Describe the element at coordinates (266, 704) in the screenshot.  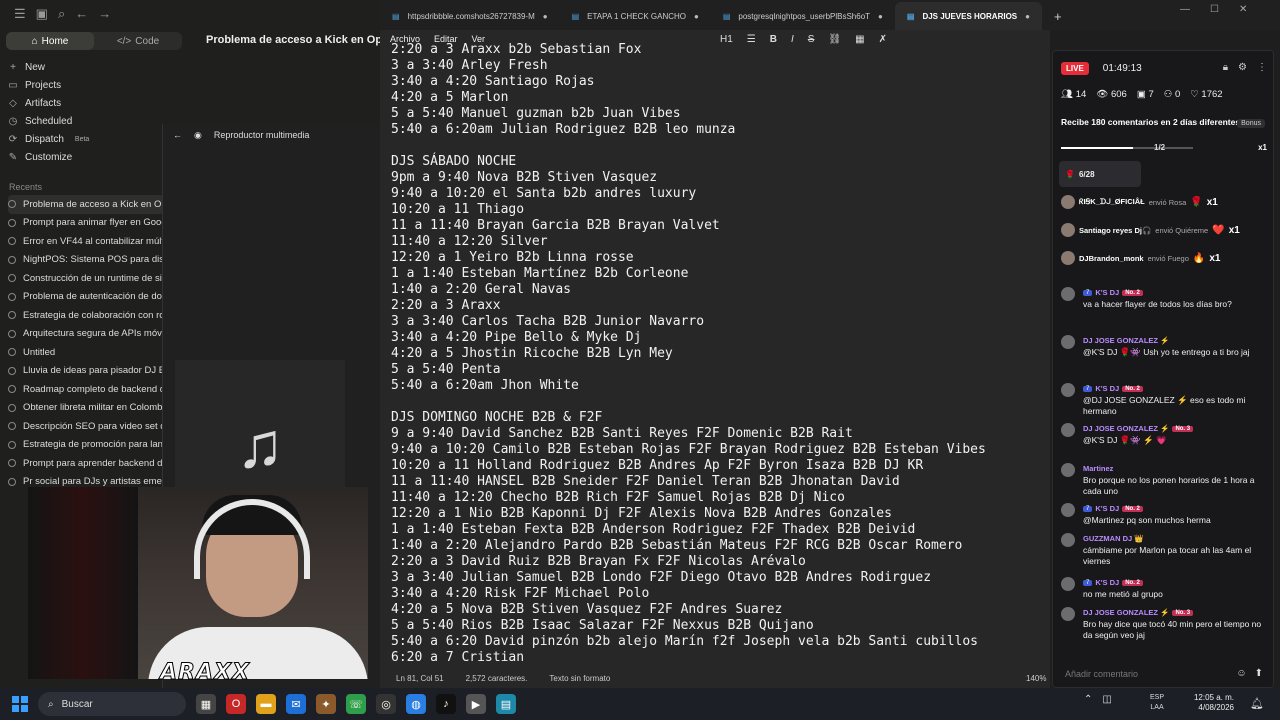
I see `file-explorer-icon: ▬` at that location.